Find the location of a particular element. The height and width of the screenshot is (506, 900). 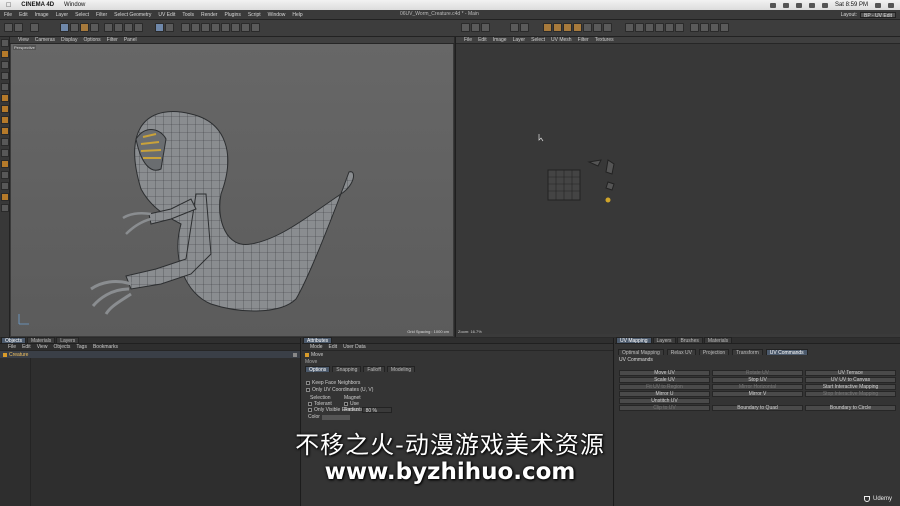

snap-icon is located at coordinates (5, 175).